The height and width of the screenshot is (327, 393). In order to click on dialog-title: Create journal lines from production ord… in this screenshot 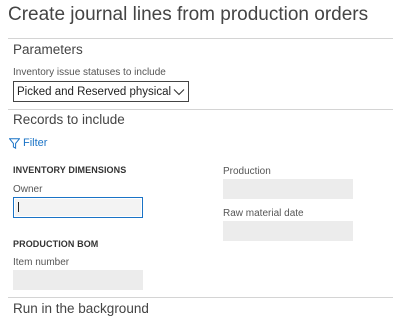, I will do `click(188, 14)`.